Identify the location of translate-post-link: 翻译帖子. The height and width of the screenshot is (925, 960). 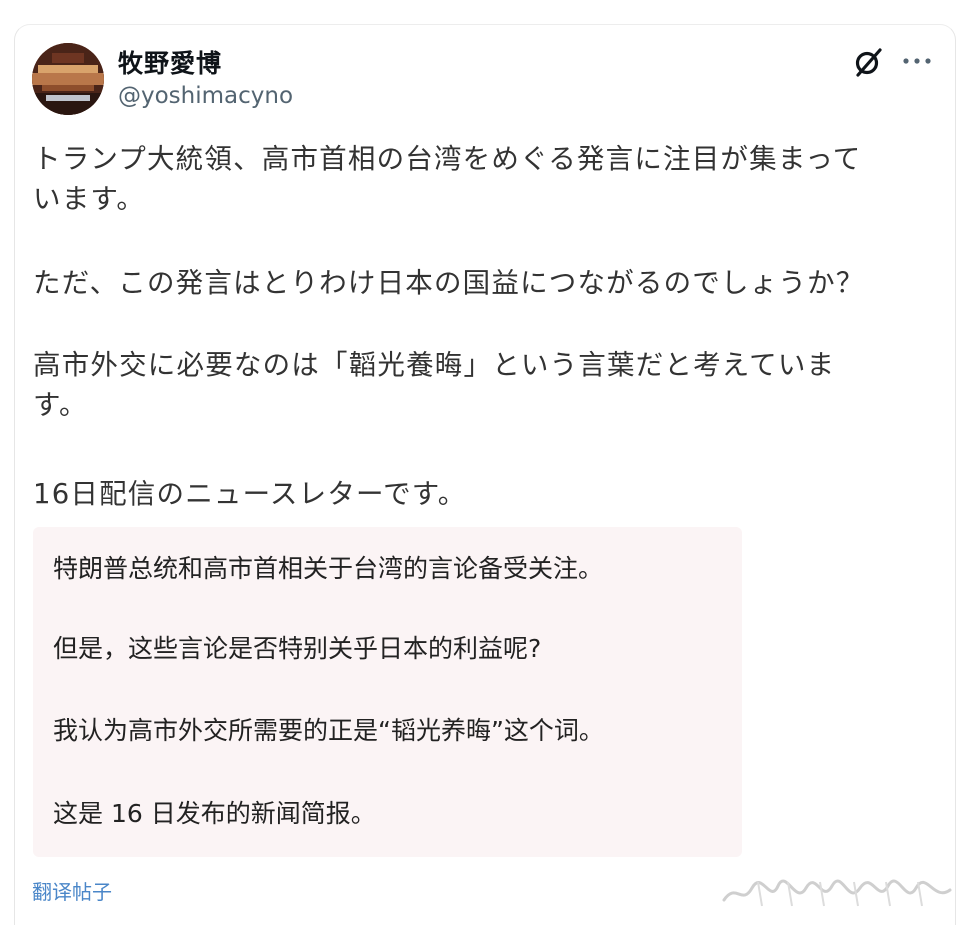
(72, 890).